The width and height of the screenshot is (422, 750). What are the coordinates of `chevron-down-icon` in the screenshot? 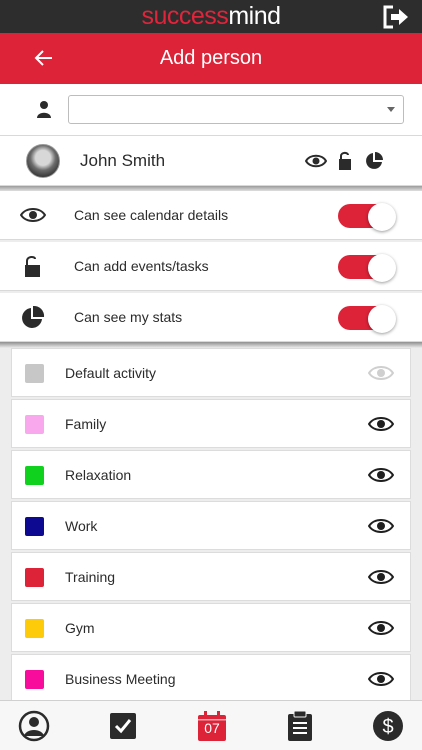 It's located at (391, 109).